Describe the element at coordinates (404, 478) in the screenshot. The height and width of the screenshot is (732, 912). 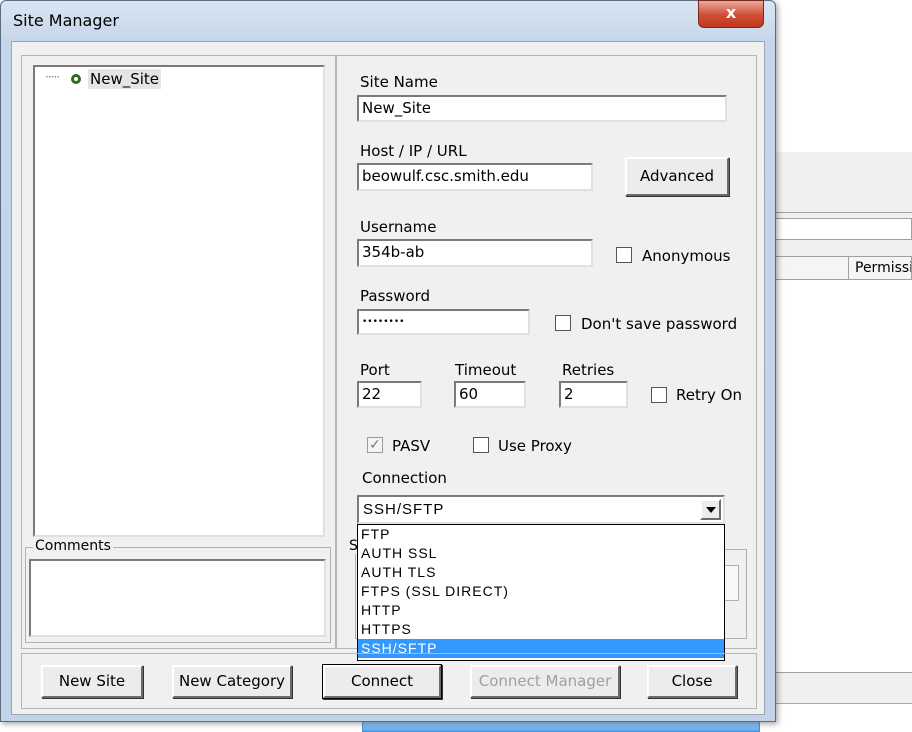
I see `connection-label: Connection` at that location.